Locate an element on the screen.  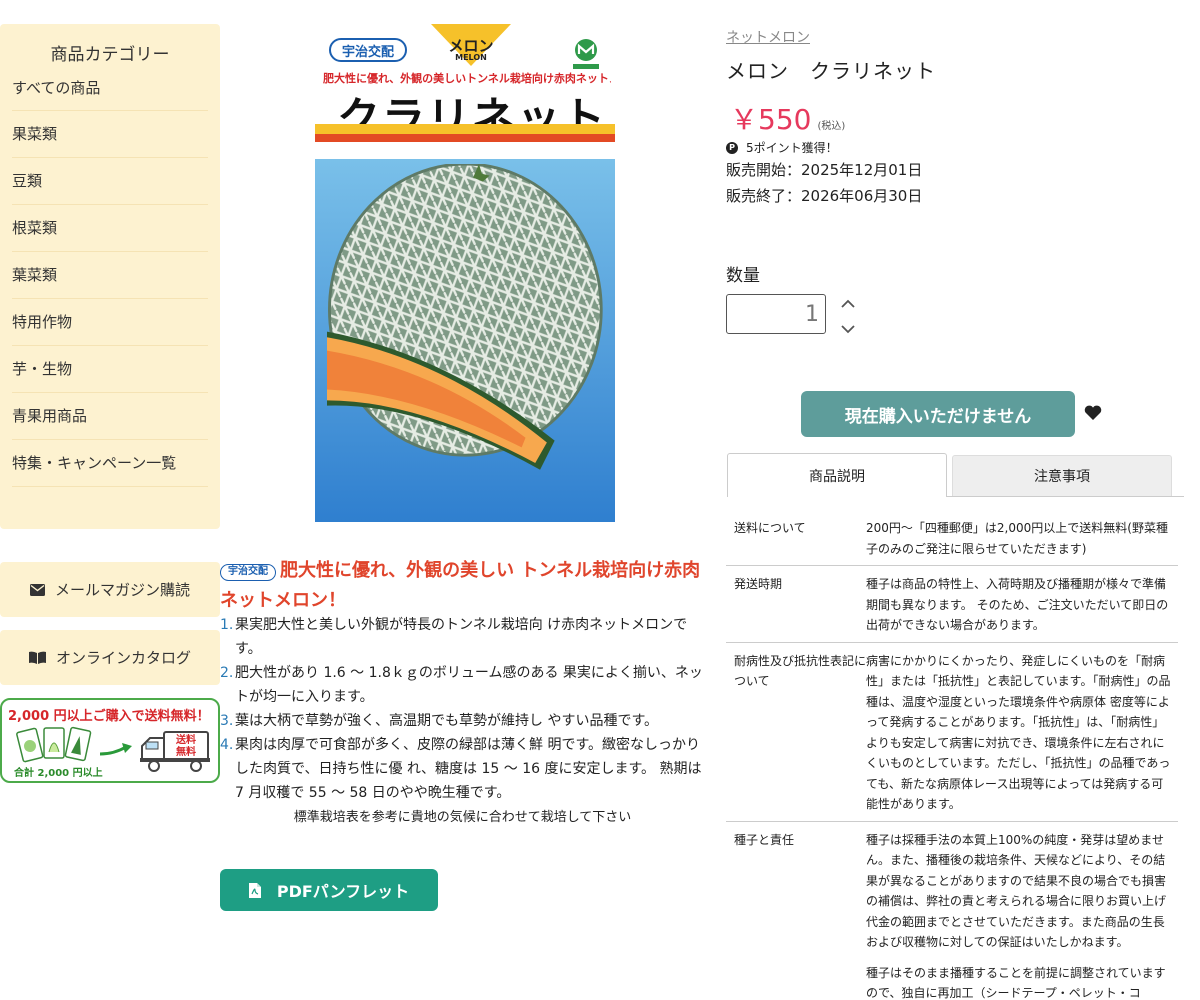
envelope-icon is located at coordinates (37, 589).